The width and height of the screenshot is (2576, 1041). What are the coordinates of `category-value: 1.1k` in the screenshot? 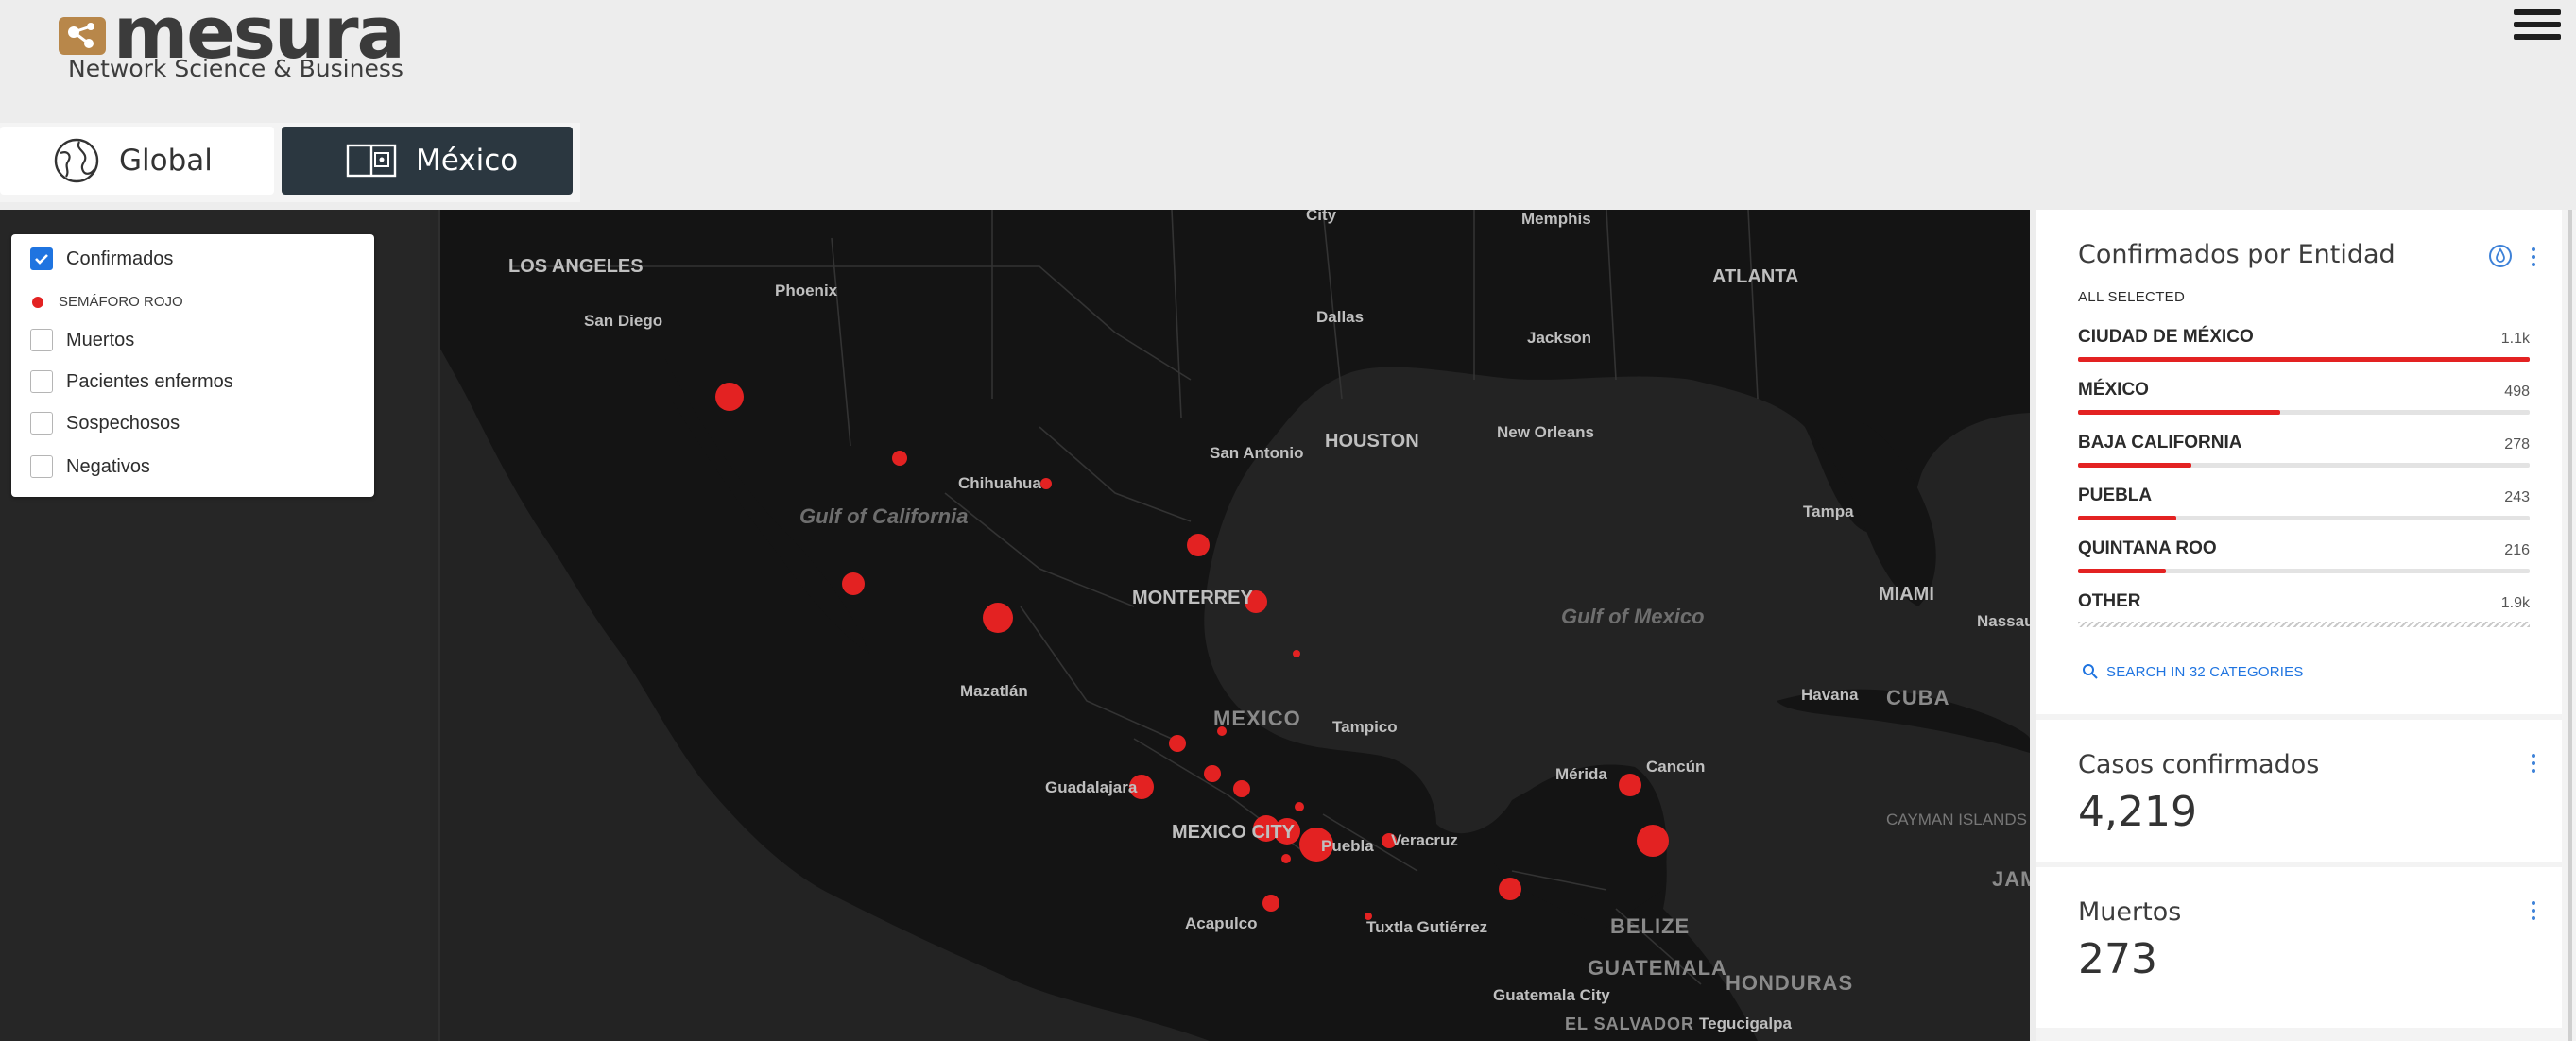 It's located at (2515, 339).